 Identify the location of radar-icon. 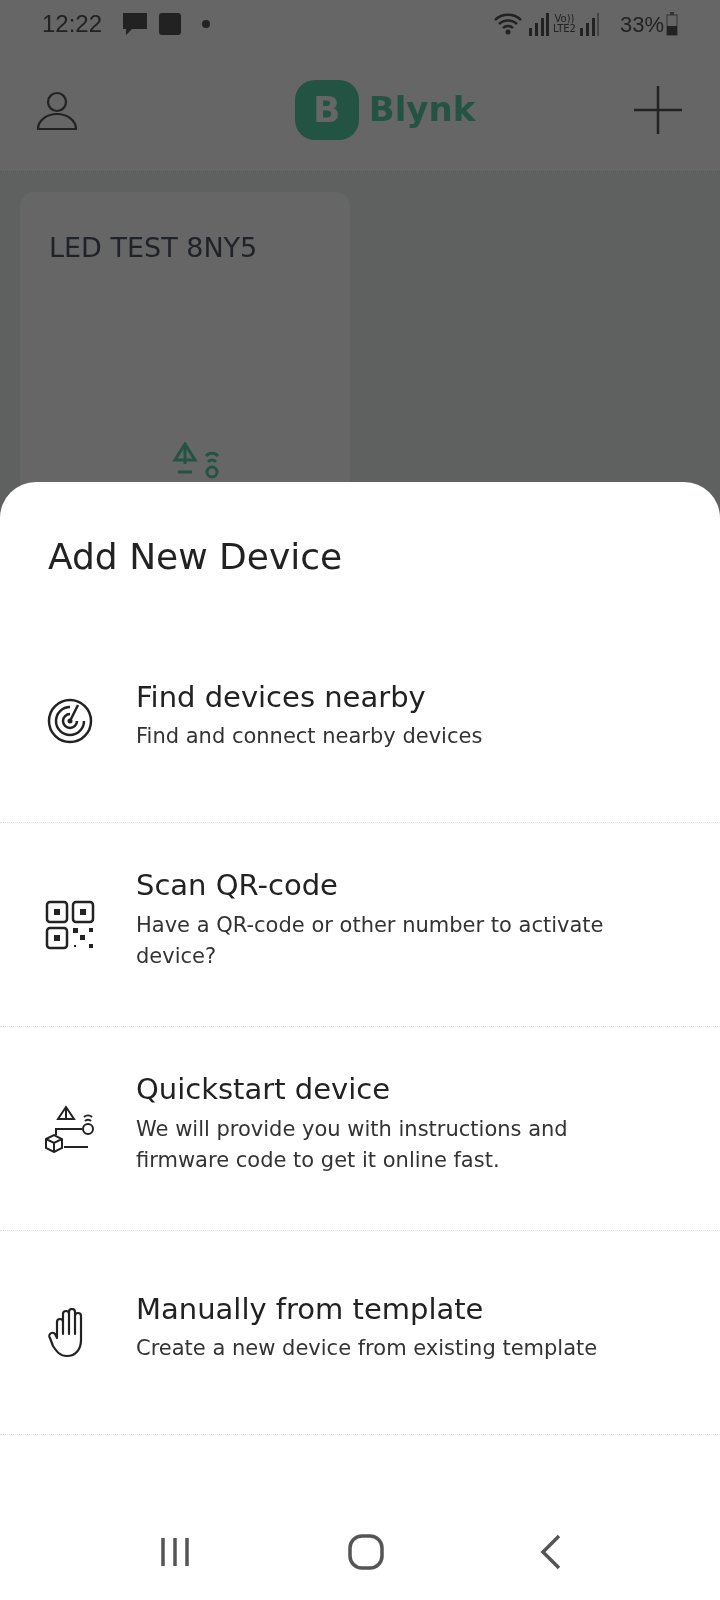
(70, 720).